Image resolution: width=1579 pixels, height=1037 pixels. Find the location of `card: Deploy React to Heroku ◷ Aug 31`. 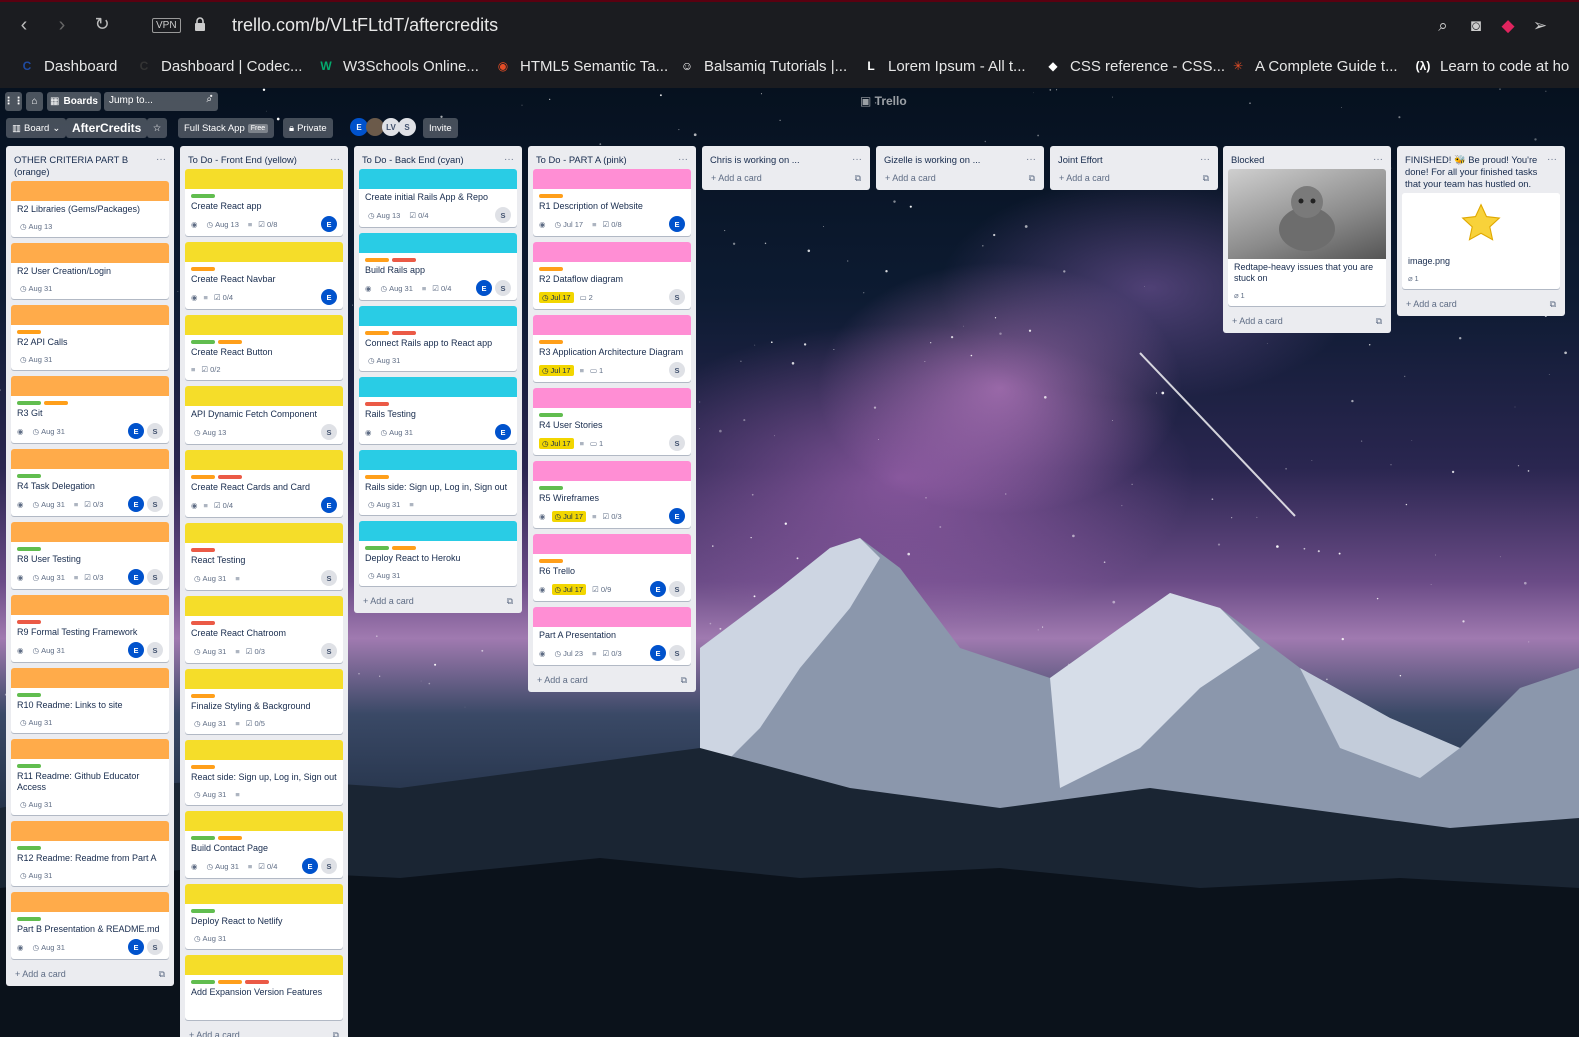

card: Deploy React to Heroku ◷ Aug 31 is located at coordinates (438, 553).